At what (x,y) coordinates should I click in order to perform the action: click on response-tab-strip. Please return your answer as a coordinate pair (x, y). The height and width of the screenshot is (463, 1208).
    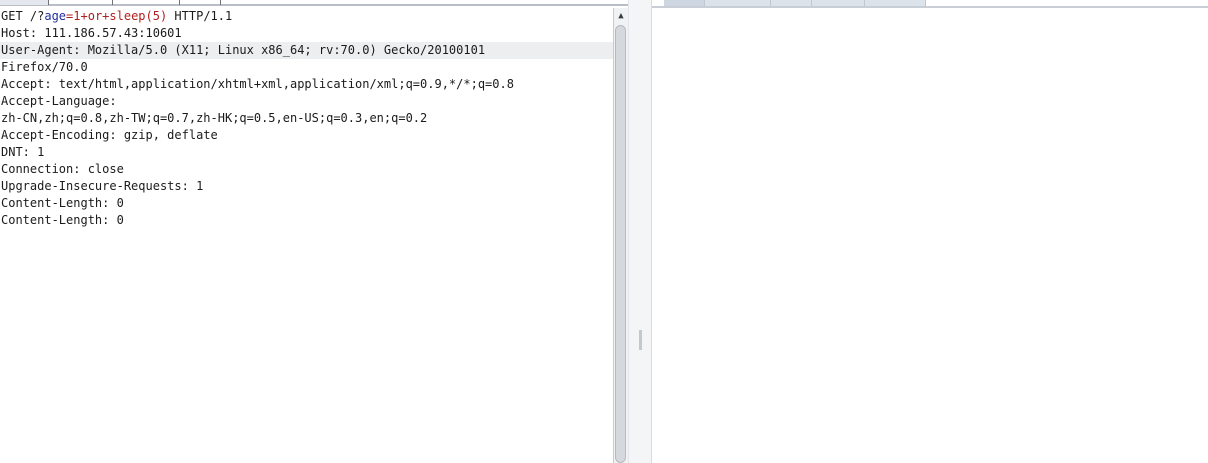
    Looking at the image, I should click on (930, 4).